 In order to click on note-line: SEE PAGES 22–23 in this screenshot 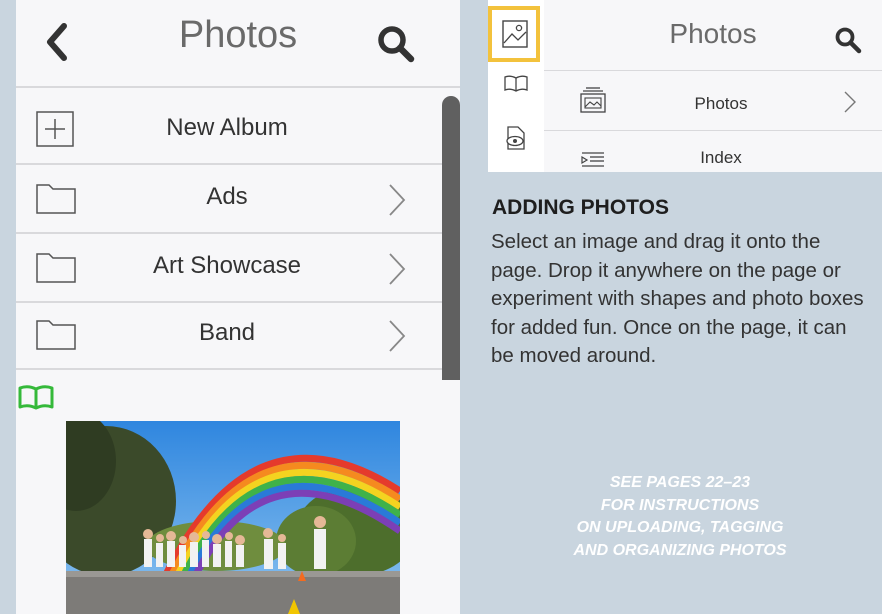, I will do `click(680, 482)`.